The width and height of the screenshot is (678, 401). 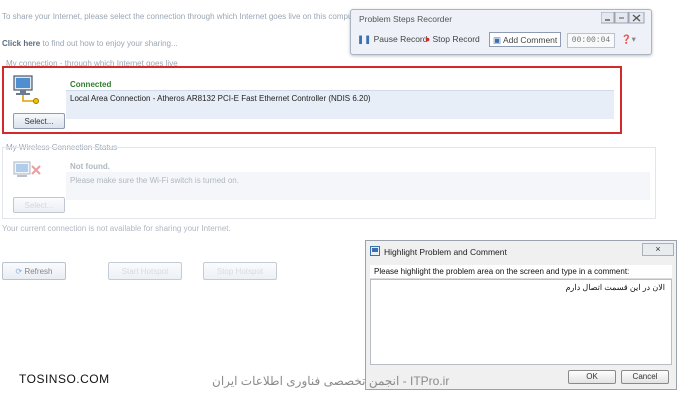 What do you see at coordinates (530, 40) in the screenshot?
I see `add-comment-label: Add Comment` at bounding box center [530, 40].